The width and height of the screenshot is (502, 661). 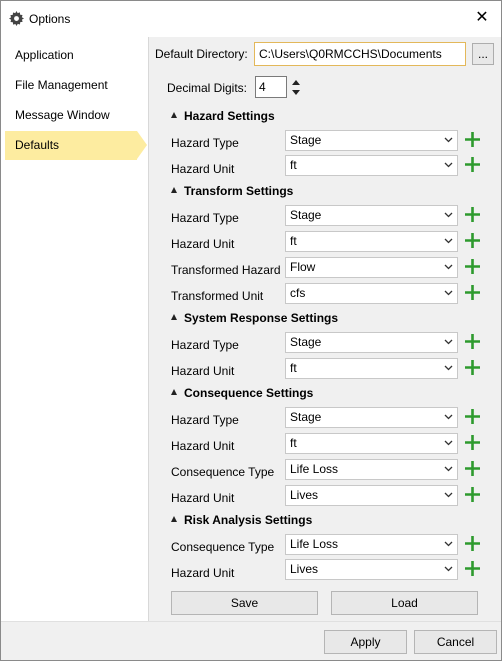 What do you see at coordinates (455, 642) in the screenshot?
I see `cancel-button: Cancel` at bounding box center [455, 642].